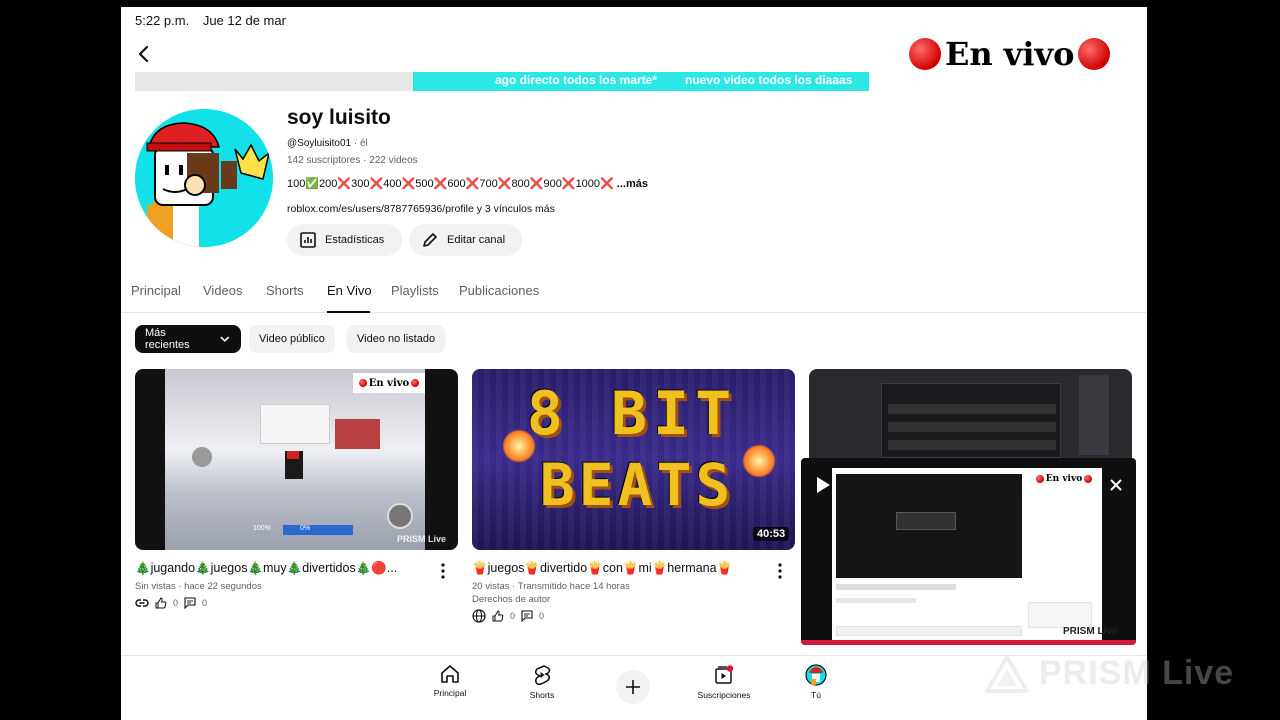 The width and height of the screenshot is (1280, 720). What do you see at coordinates (1007, 673) in the screenshot?
I see `prism-logo-icon` at bounding box center [1007, 673].